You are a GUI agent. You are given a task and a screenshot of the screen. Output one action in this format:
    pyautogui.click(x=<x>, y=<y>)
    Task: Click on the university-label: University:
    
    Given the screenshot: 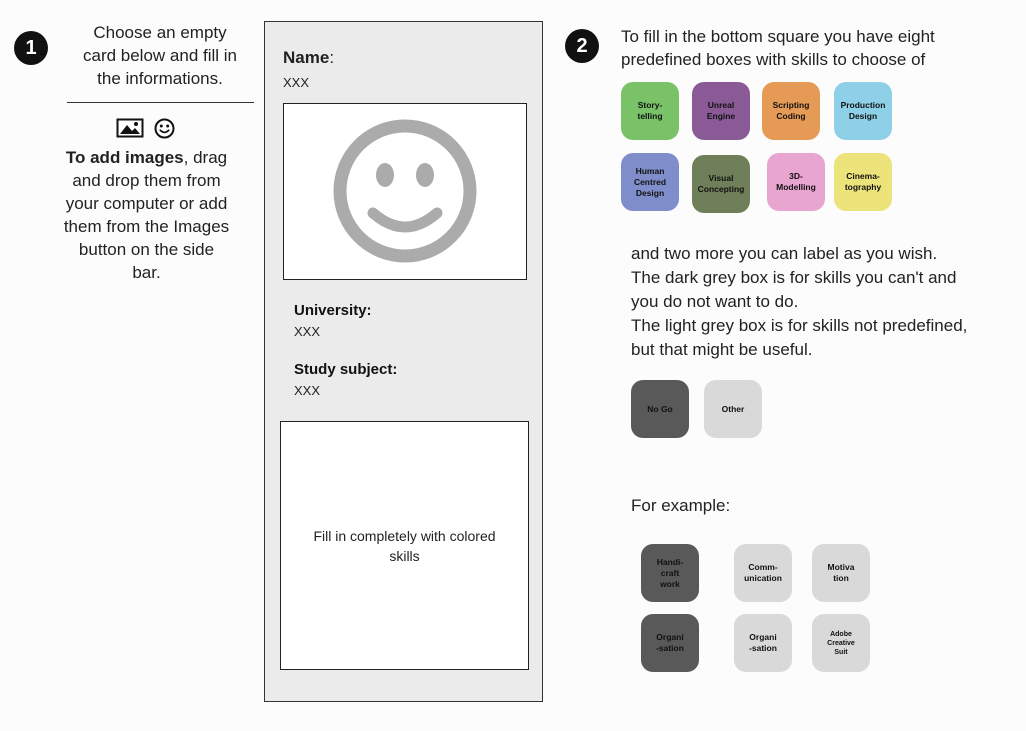 What is the action you would take?
    pyautogui.click(x=333, y=310)
    